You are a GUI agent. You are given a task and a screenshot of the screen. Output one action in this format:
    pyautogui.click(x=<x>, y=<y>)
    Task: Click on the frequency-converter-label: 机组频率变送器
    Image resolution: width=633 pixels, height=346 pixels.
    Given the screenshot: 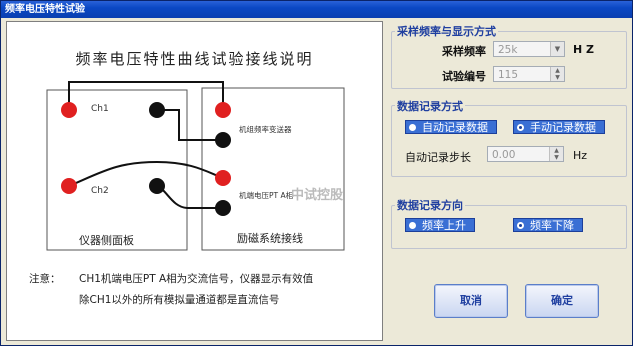 What is the action you would take?
    pyautogui.click(x=265, y=129)
    